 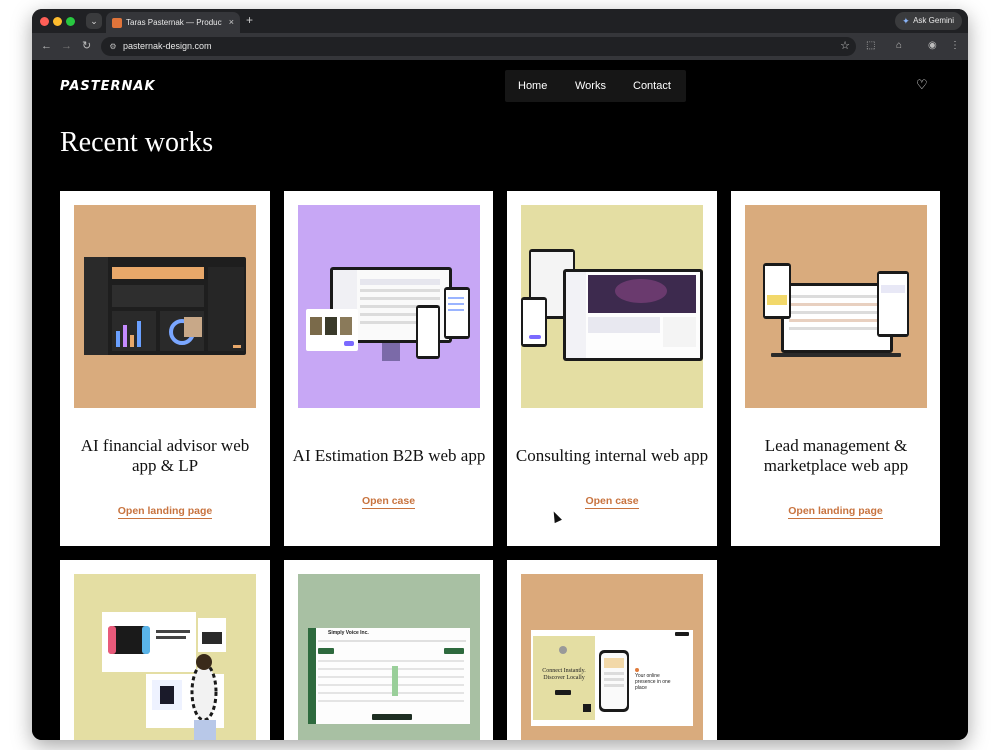 I want to click on url-text: pasternak-design.com, so click(x=167, y=46).